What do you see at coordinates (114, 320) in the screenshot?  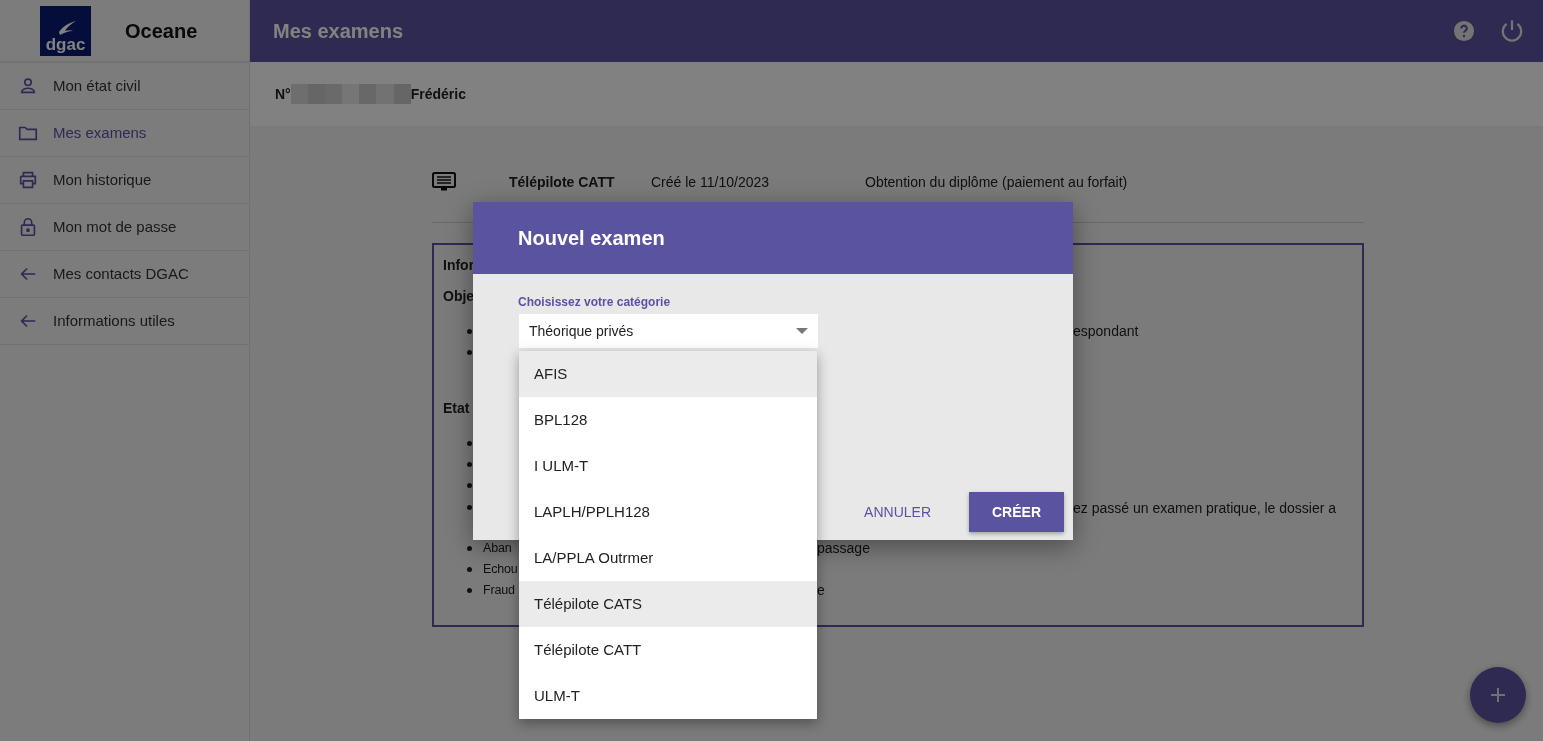 I see `sidebar-item-label: Informations utiles` at bounding box center [114, 320].